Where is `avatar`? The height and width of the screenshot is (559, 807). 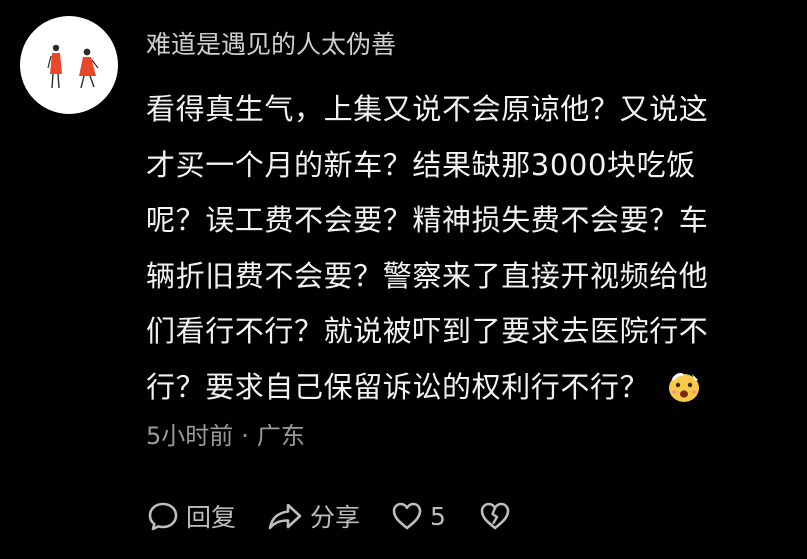 avatar is located at coordinates (69, 65).